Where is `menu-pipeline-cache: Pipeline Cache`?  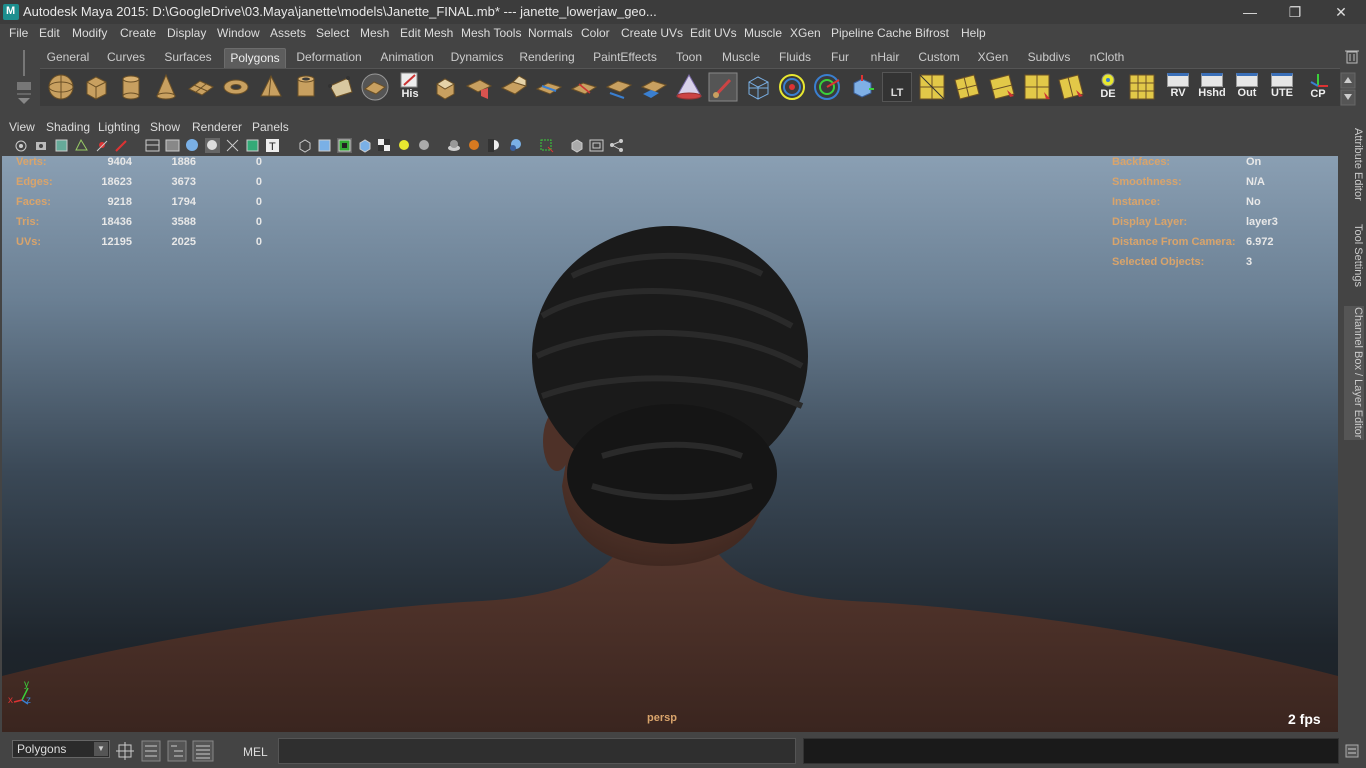
menu-pipeline-cache: Pipeline Cache is located at coordinates (871, 33).